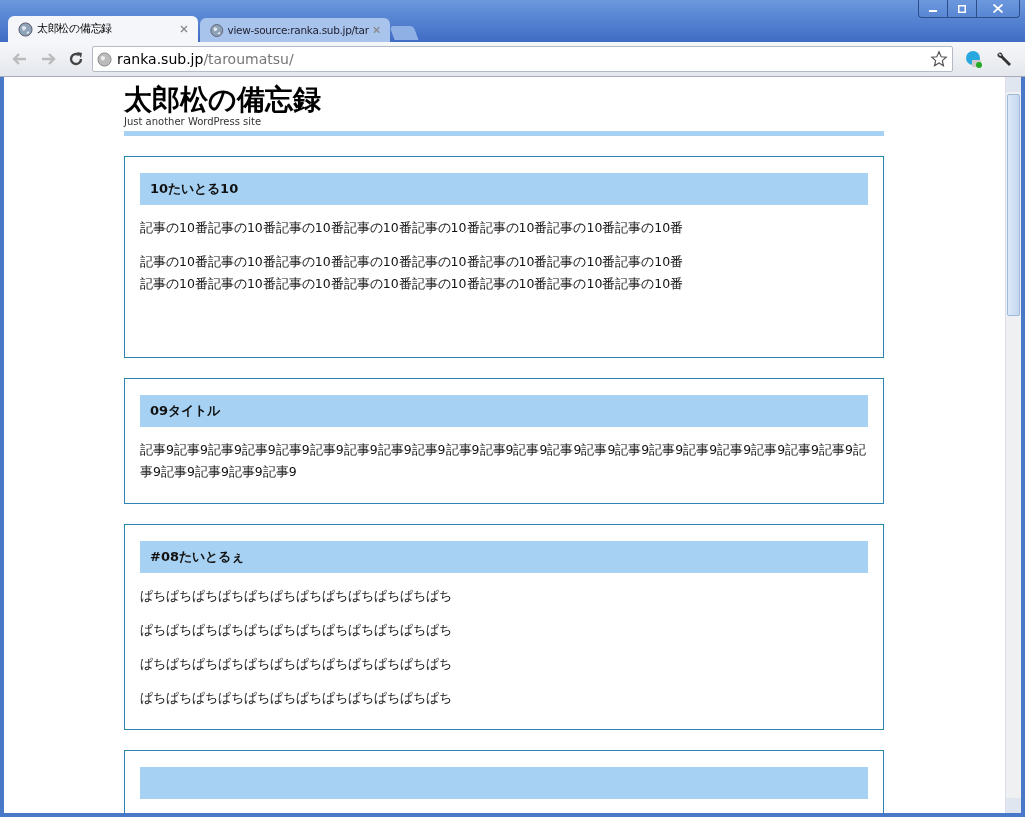 The width and height of the screenshot is (1025, 817). Describe the element at coordinates (76, 59) in the screenshot. I see `reload-icon` at that location.